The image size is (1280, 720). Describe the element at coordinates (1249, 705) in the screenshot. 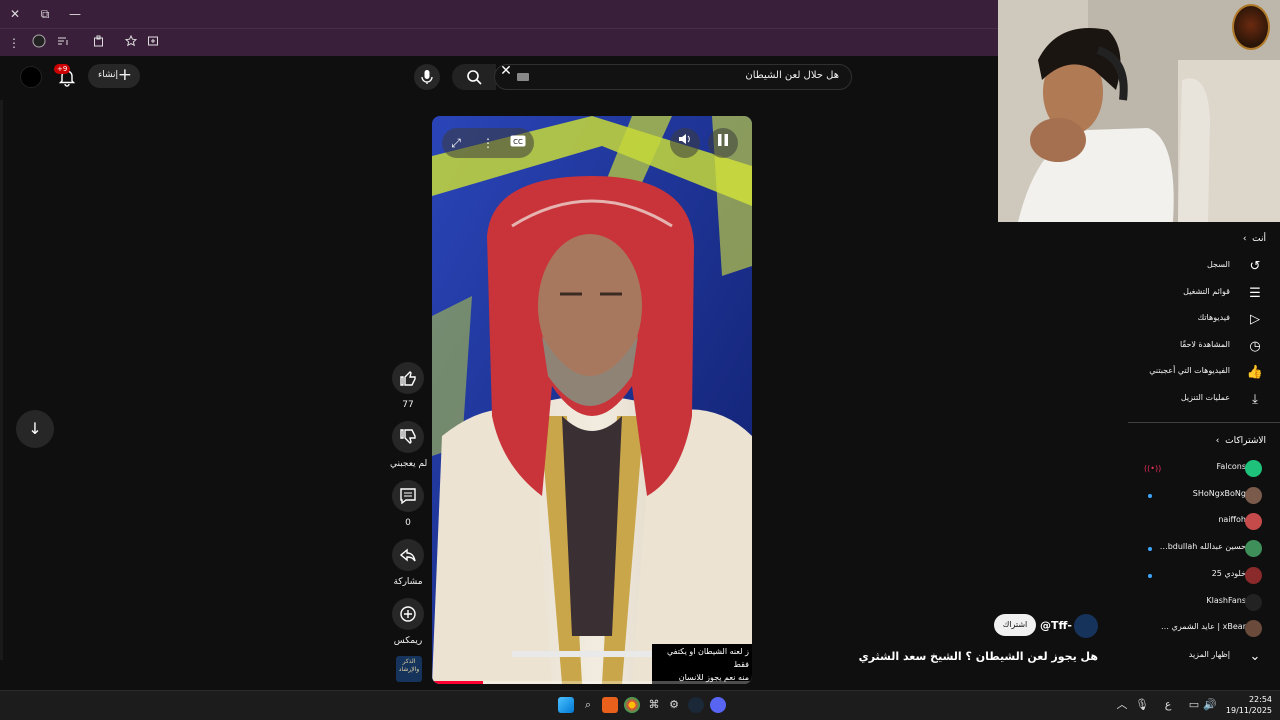

I see `system-clock: 22:54 19/11/2025` at that location.